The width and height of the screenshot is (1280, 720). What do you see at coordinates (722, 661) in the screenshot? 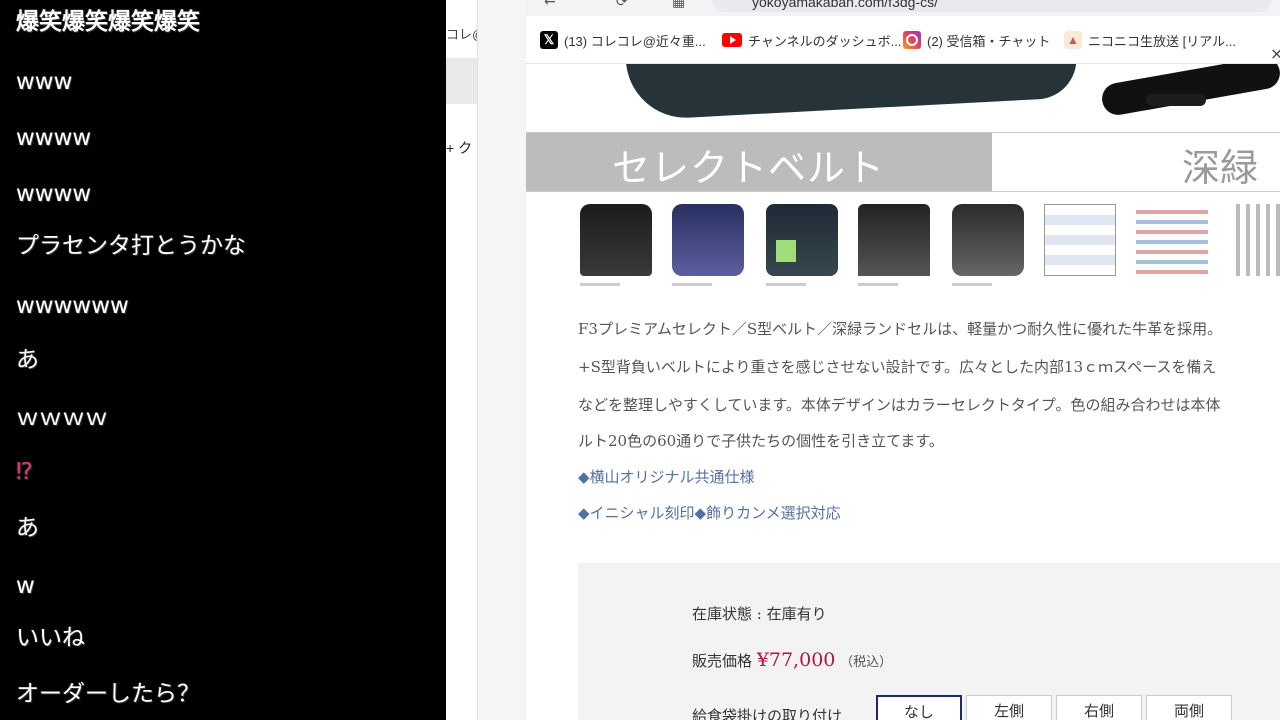
I see `price-label: 販売価格` at bounding box center [722, 661].